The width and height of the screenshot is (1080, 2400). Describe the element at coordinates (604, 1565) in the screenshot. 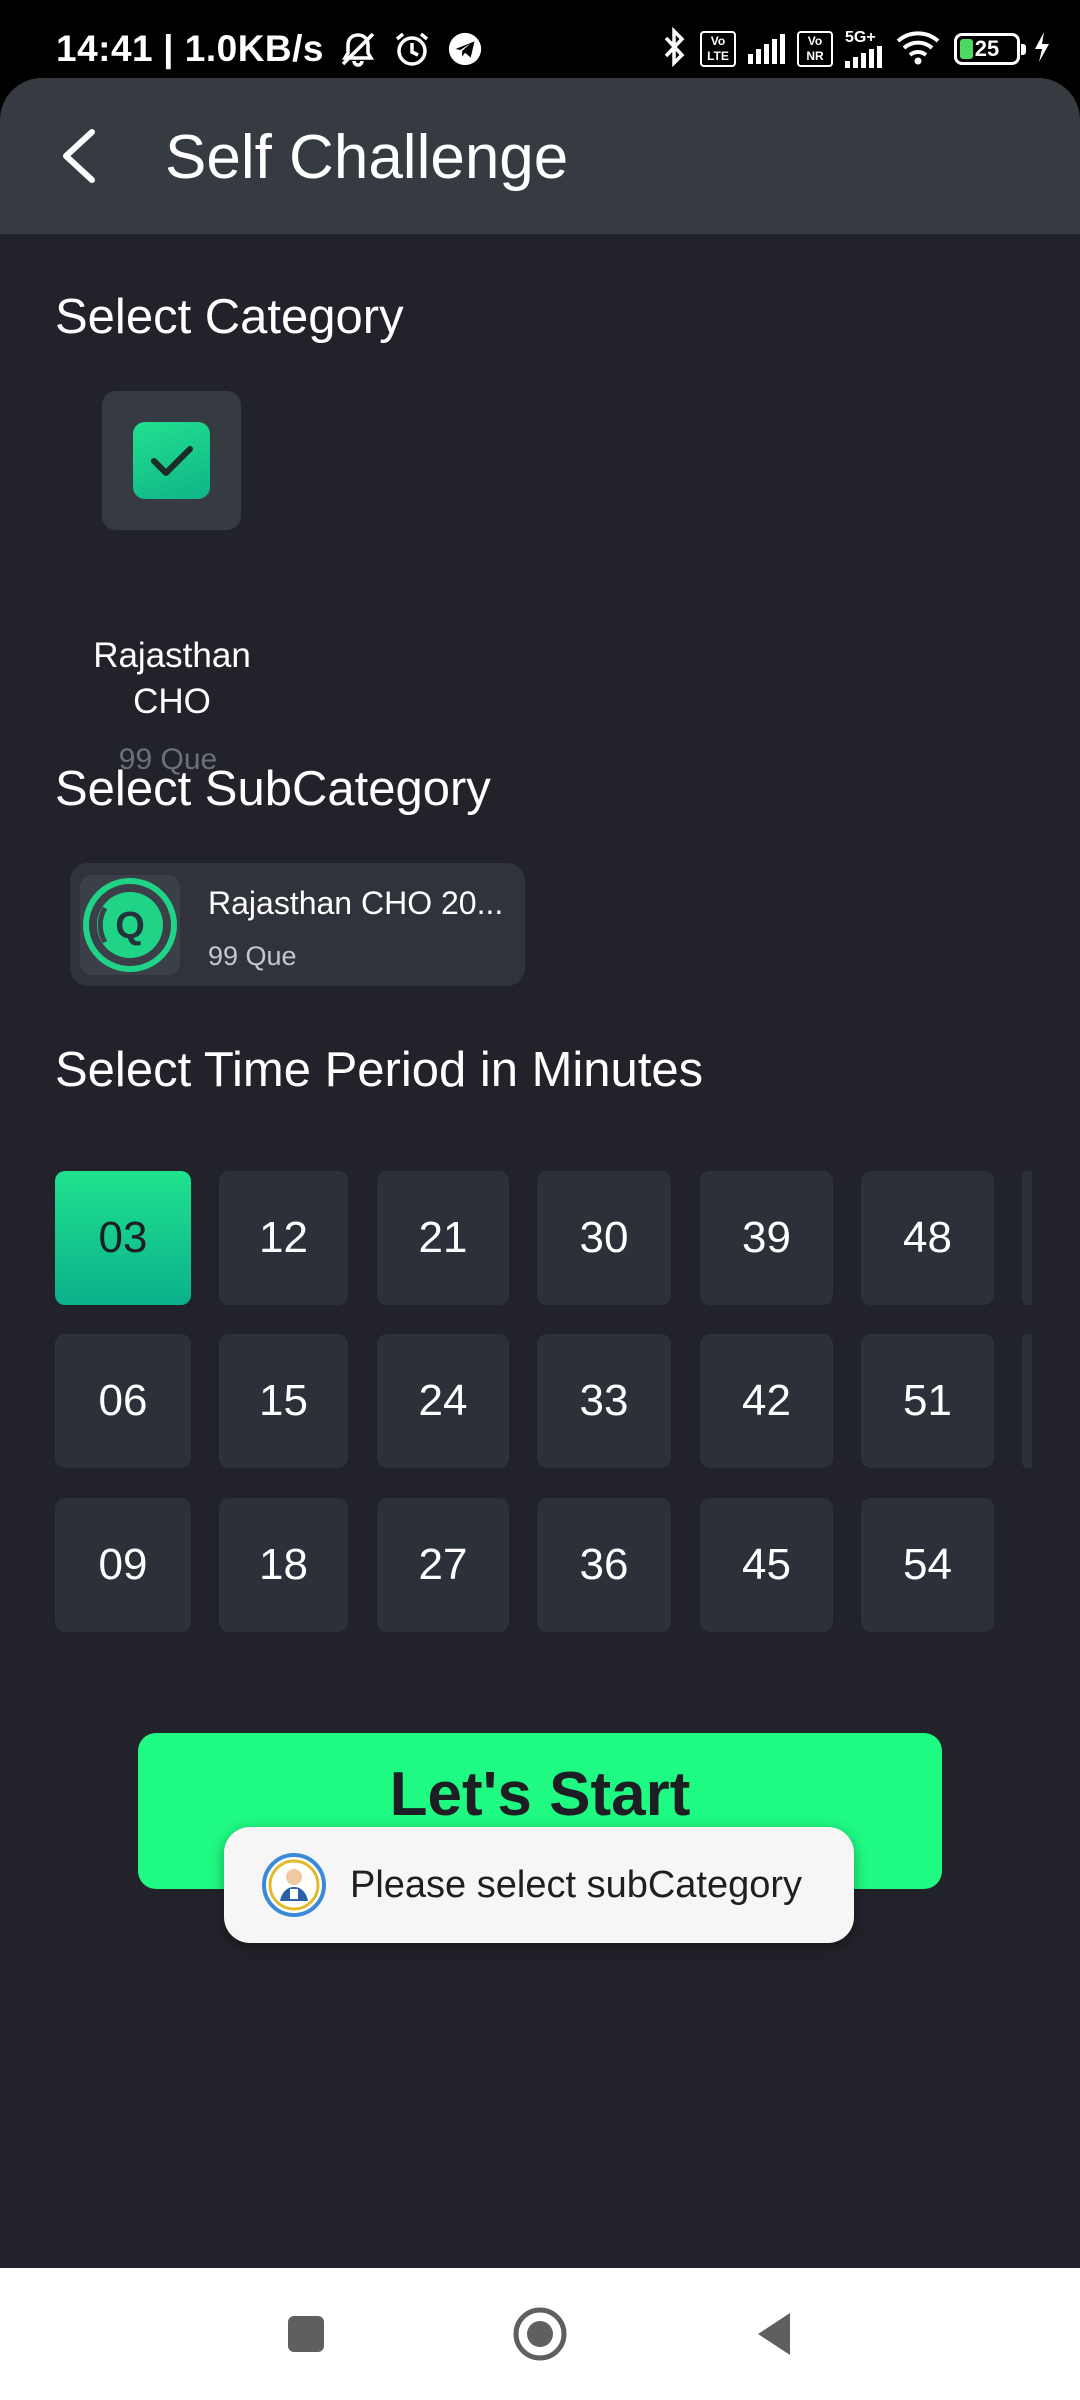

I see `time-option-36: 36` at that location.